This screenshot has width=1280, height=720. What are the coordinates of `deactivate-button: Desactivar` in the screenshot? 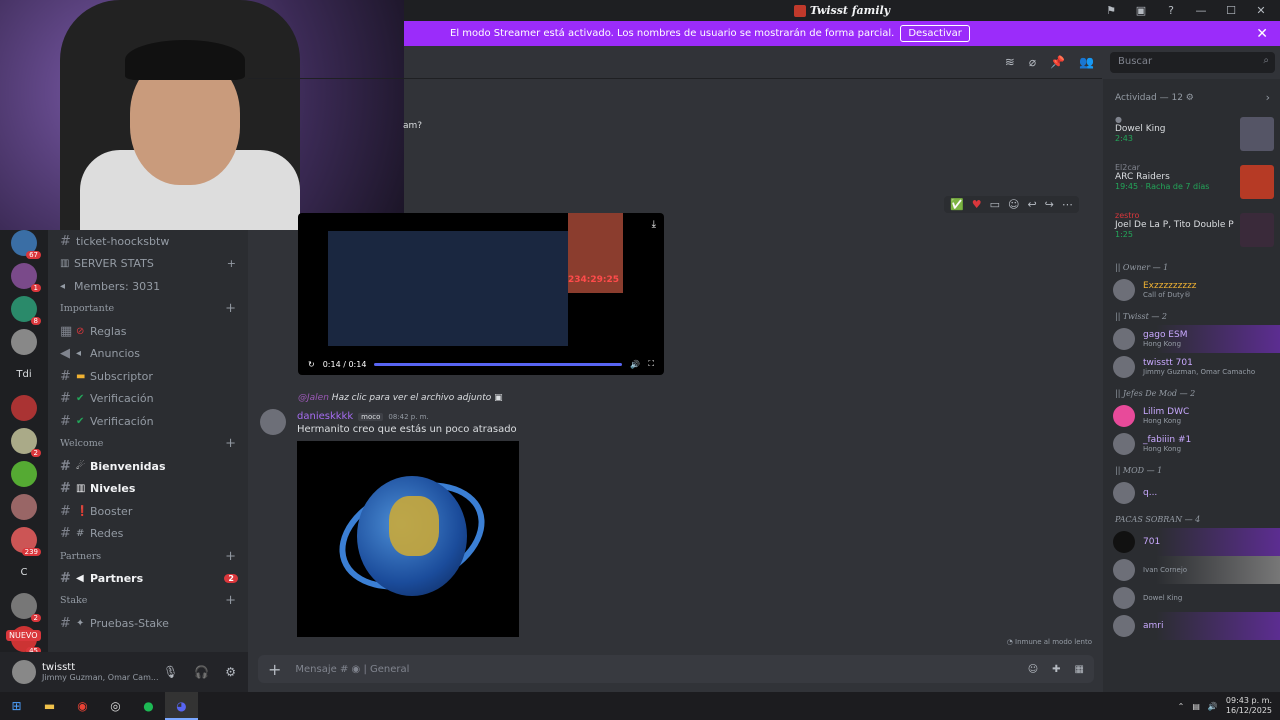 It's located at (935, 33).